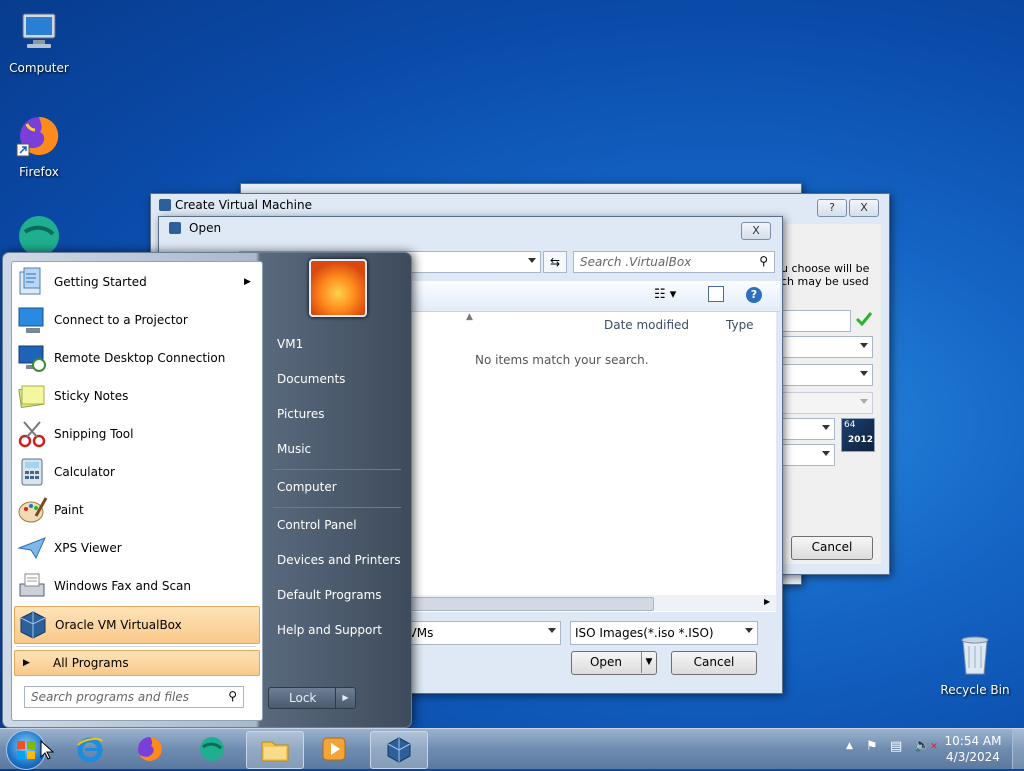  Describe the element at coordinates (136, 320) in the screenshot. I see `start-item-projector: Connect to a Projector` at that location.